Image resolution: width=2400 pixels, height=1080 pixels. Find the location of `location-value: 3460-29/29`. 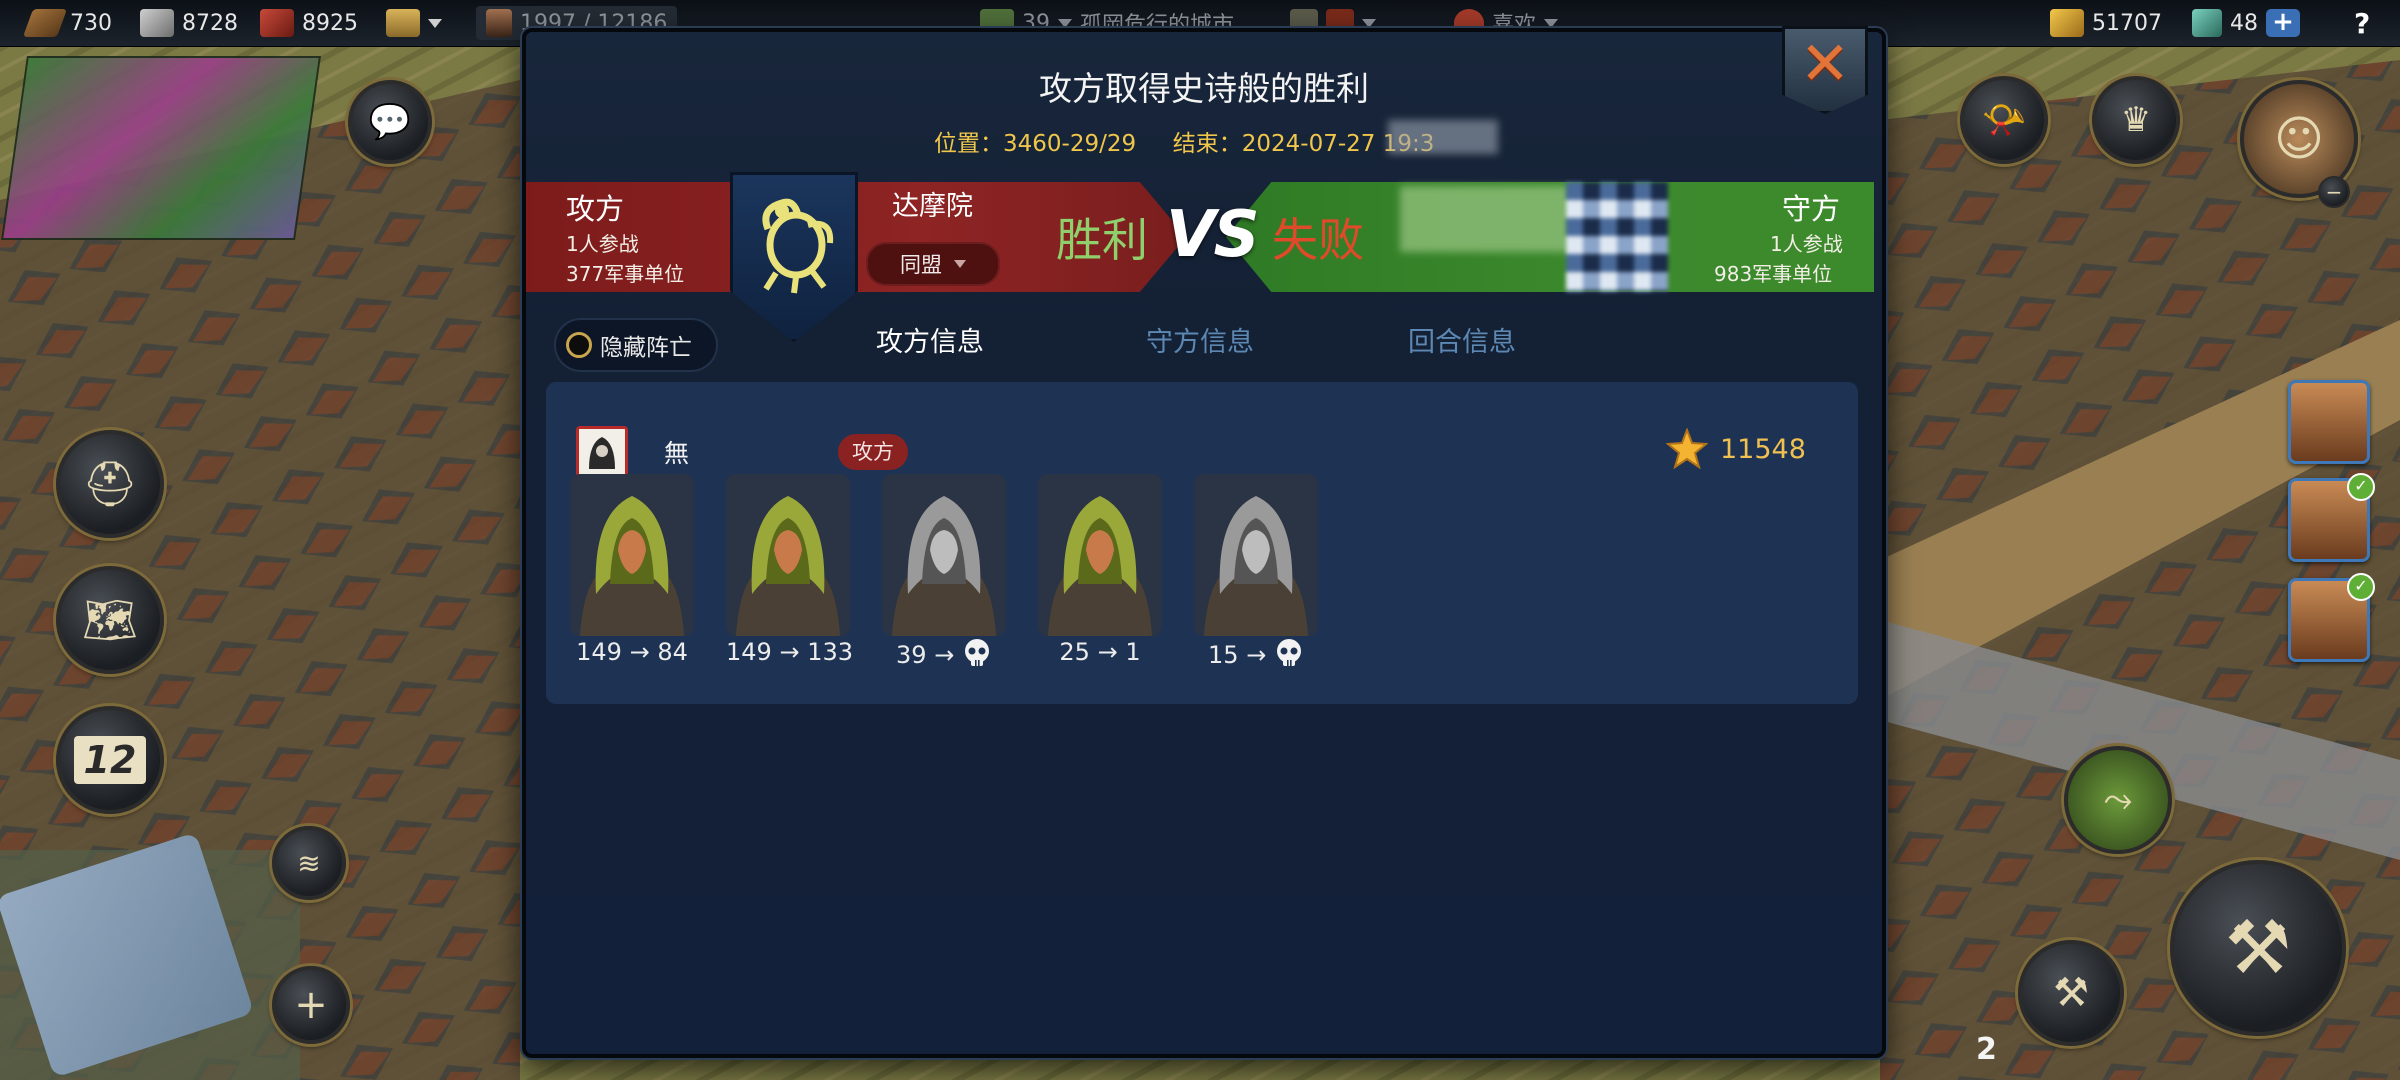

location-value: 3460-29/29 is located at coordinates (1069, 144).